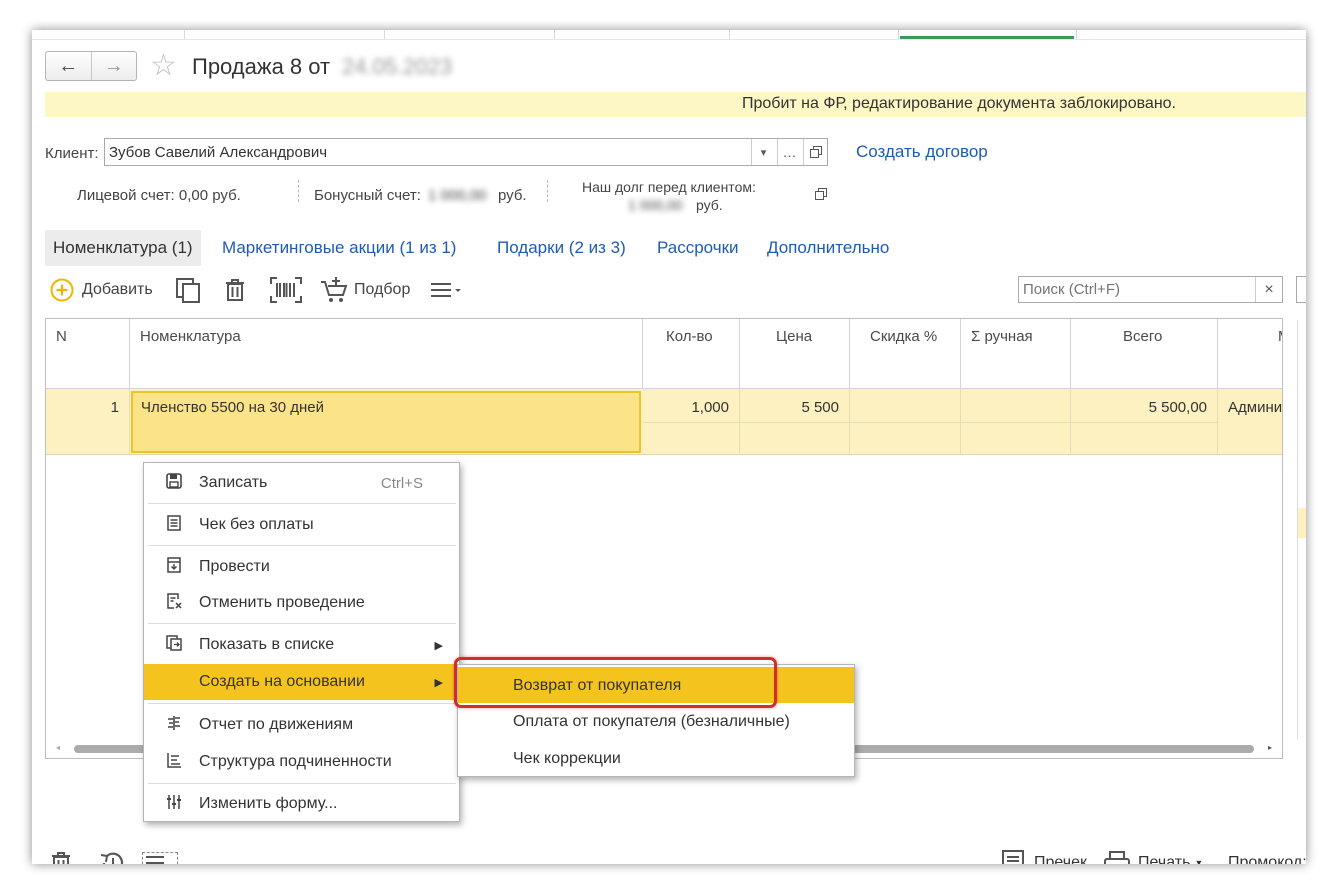  I want to click on cell-text: 1, so click(114, 407).